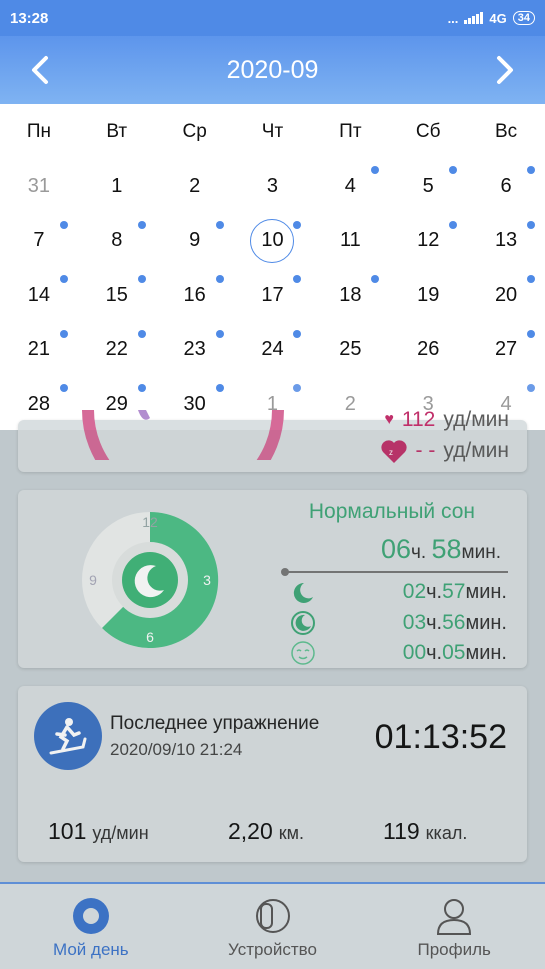 The height and width of the screenshot is (969, 545). Describe the element at coordinates (91, 949) in the screenshot. I see `nav-label: Мой день` at that location.